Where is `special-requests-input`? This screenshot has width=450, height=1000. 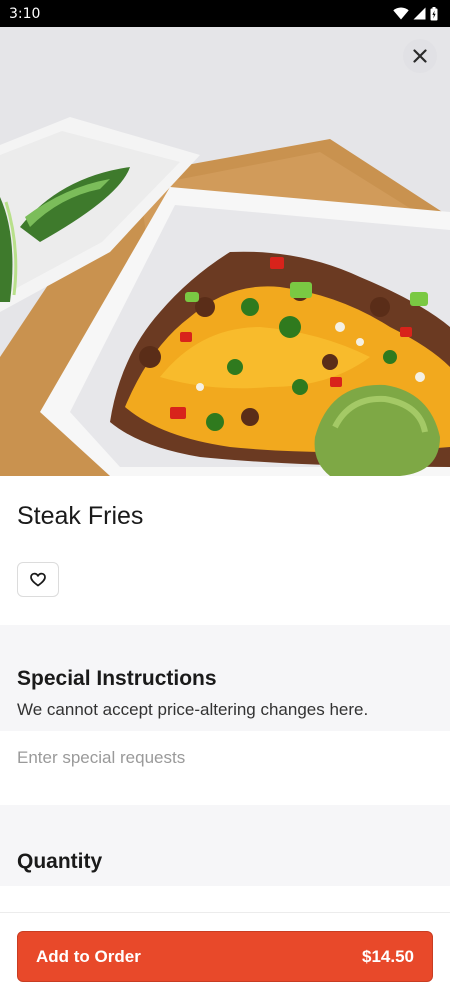 special-requests-input is located at coordinates (224, 758).